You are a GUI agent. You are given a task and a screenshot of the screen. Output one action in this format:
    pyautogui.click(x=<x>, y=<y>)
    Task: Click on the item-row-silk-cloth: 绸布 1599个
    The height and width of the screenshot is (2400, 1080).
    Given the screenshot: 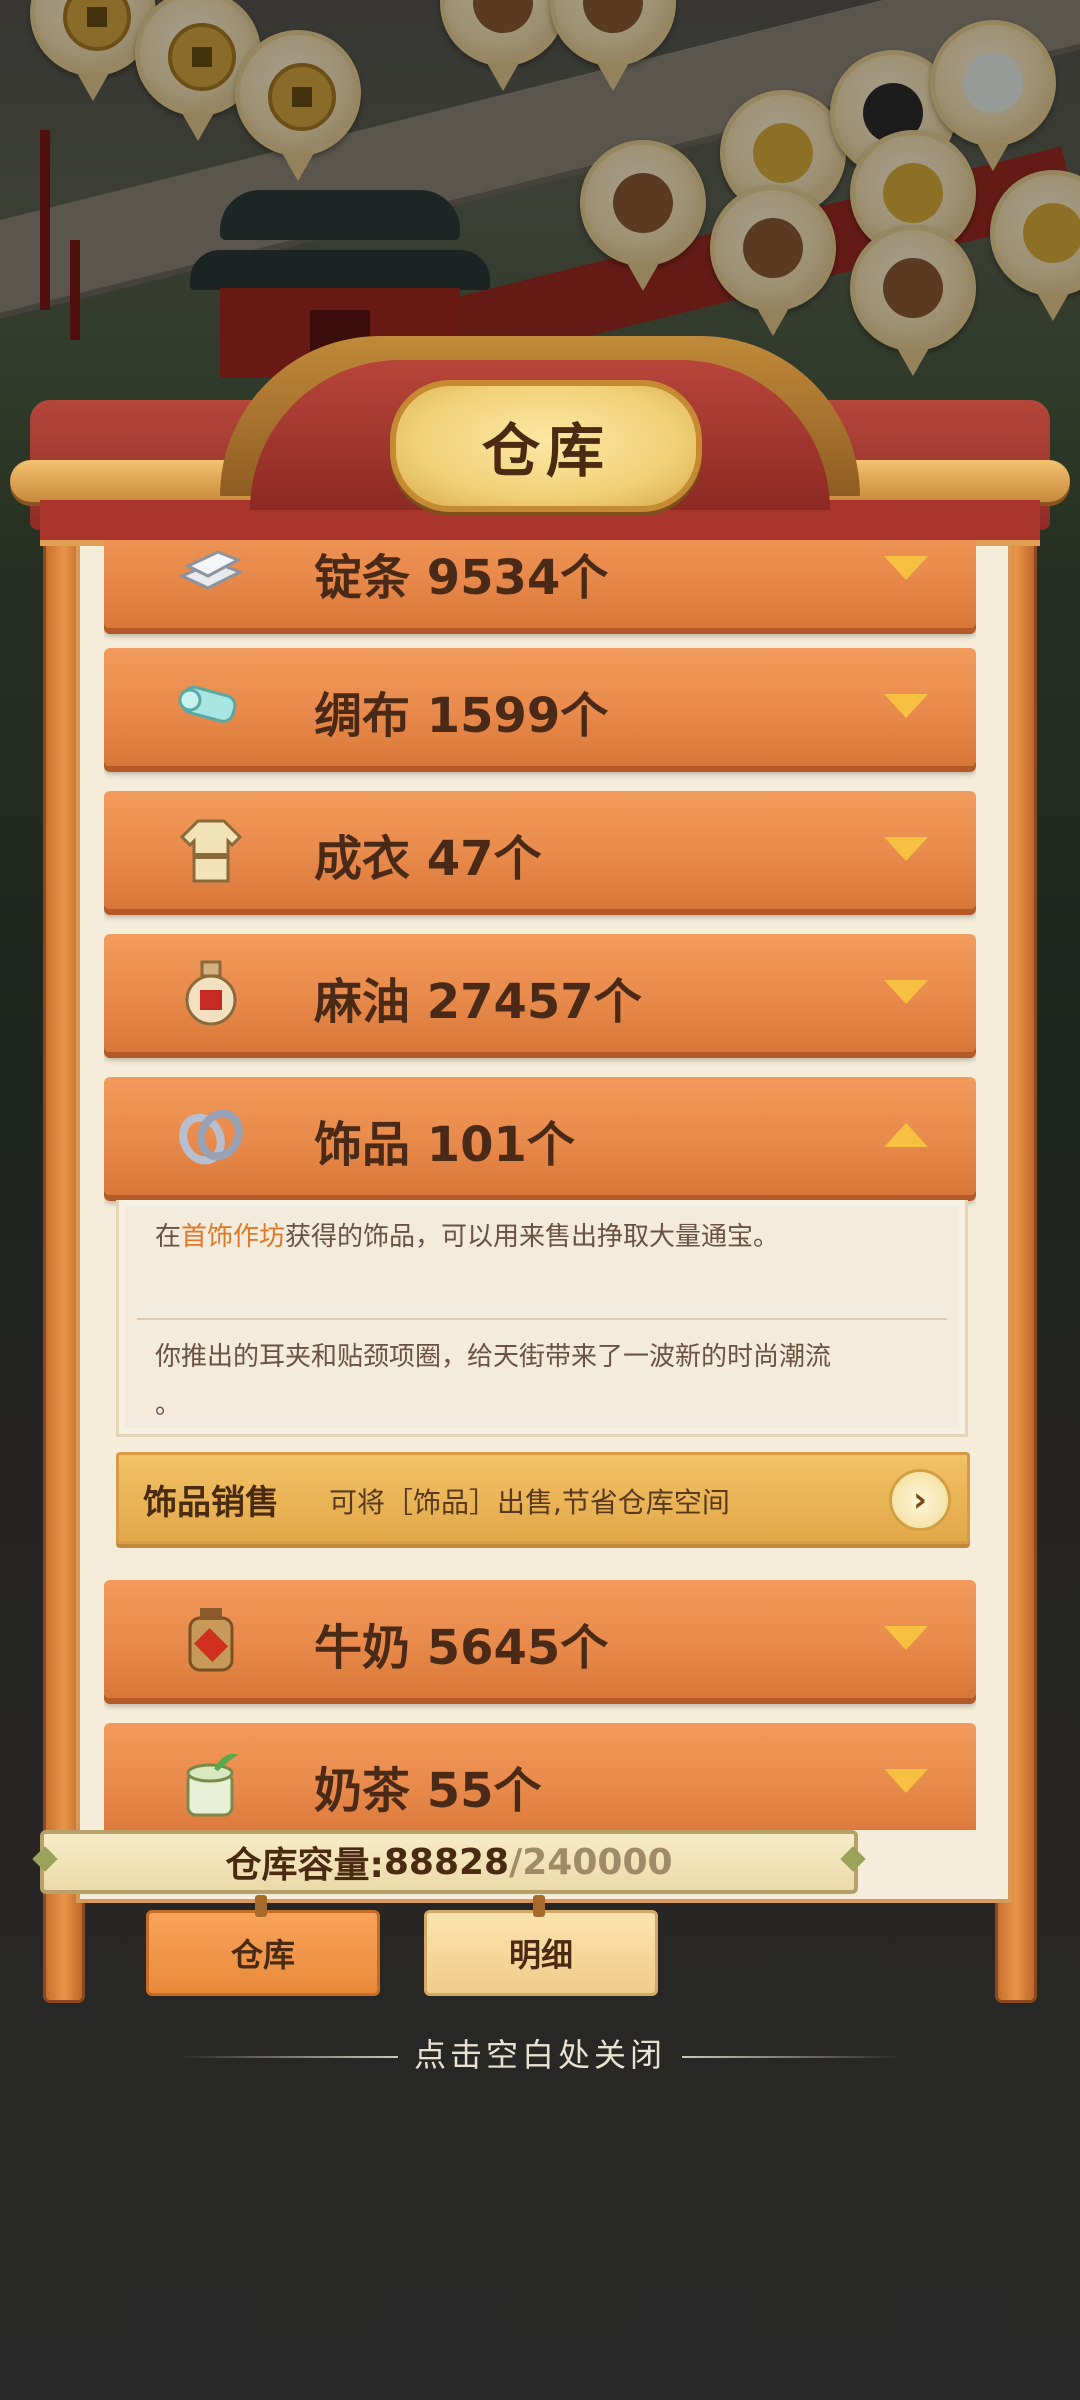 What is the action you would take?
    pyautogui.click(x=540, y=707)
    